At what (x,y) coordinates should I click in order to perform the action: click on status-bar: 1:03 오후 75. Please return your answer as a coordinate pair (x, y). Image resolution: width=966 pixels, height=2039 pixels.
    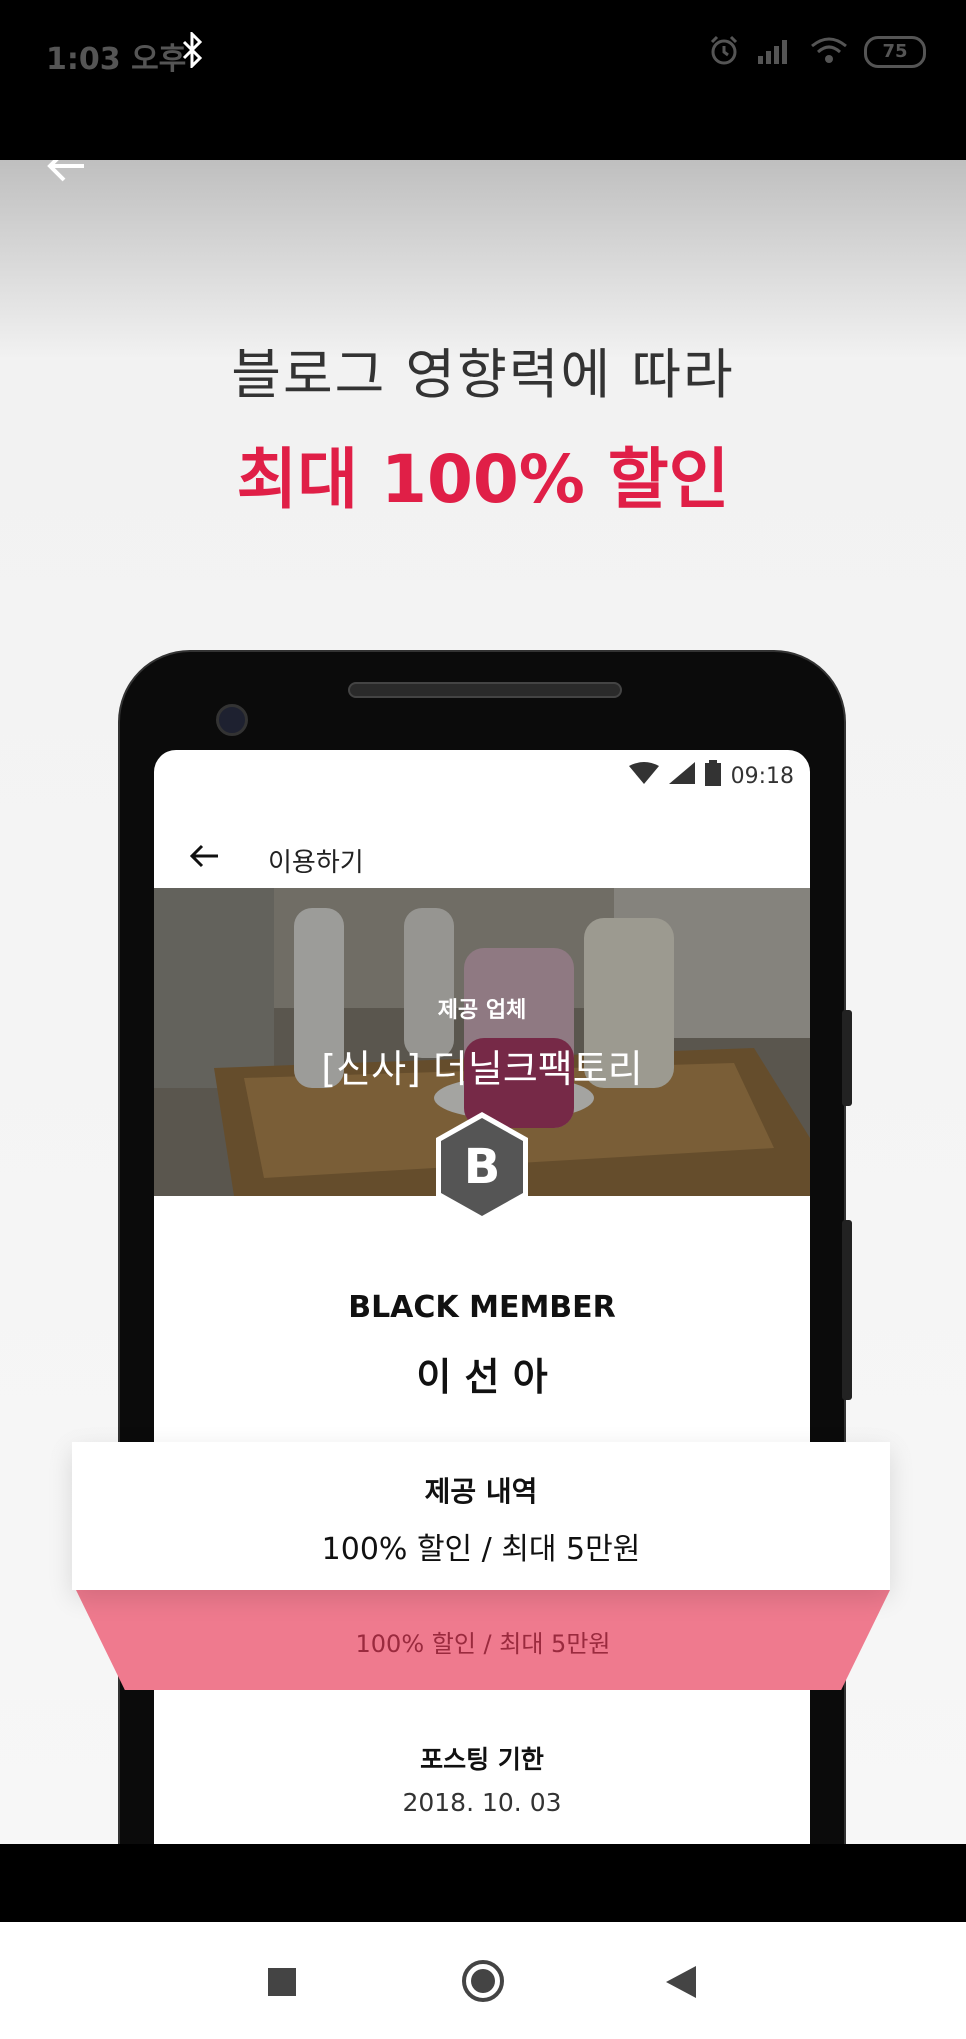
    Looking at the image, I should click on (483, 80).